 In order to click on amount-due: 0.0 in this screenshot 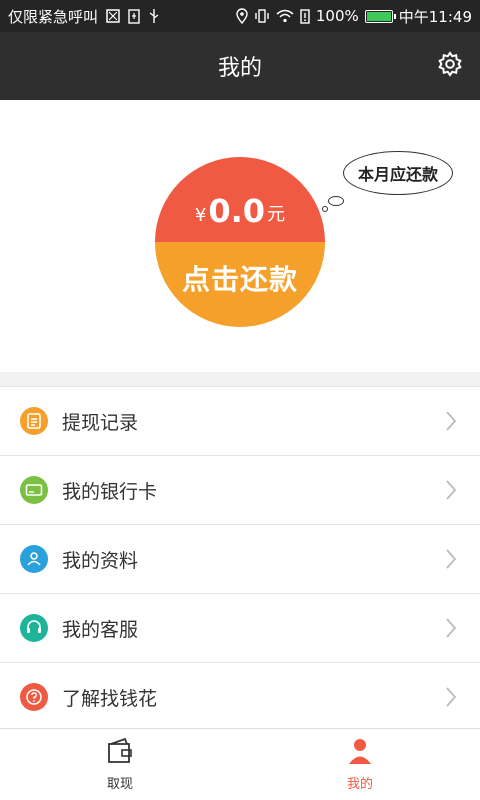, I will do `click(237, 211)`.